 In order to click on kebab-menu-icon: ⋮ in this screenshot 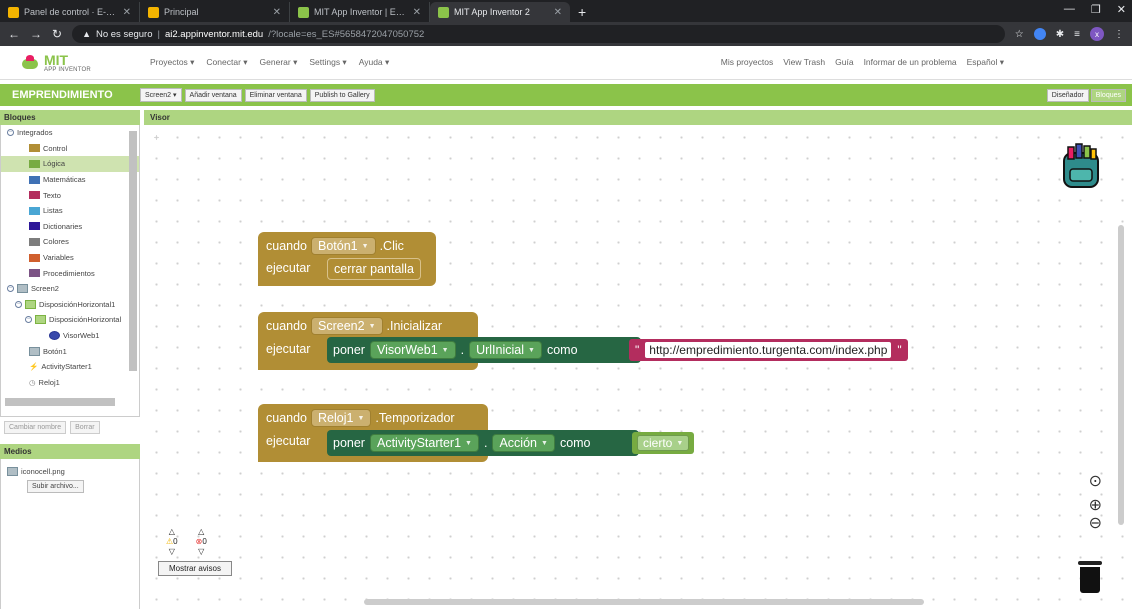, I will do `click(1119, 34)`.